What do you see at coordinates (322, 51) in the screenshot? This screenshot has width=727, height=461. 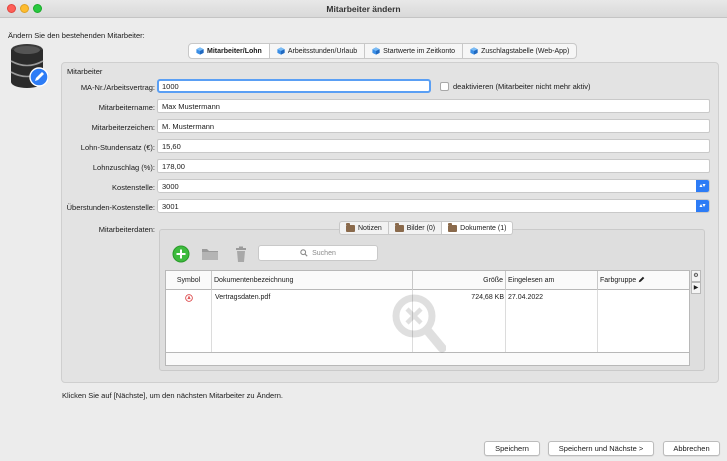 I see `tab-label: Arbeitsstunden/Urlaub` at bounding box center [322, 51].